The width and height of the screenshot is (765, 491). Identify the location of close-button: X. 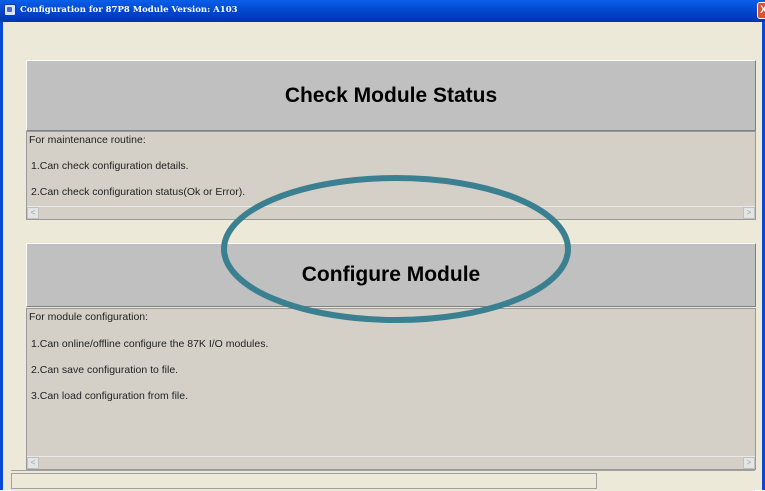
(761, 10).